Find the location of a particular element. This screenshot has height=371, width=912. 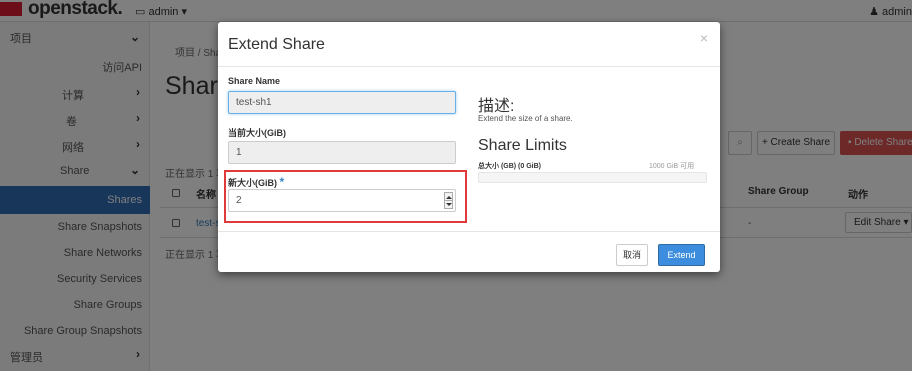

limits-total-label: 总大小 (GB) (0 GiB) is located at coordinates (509, 166).